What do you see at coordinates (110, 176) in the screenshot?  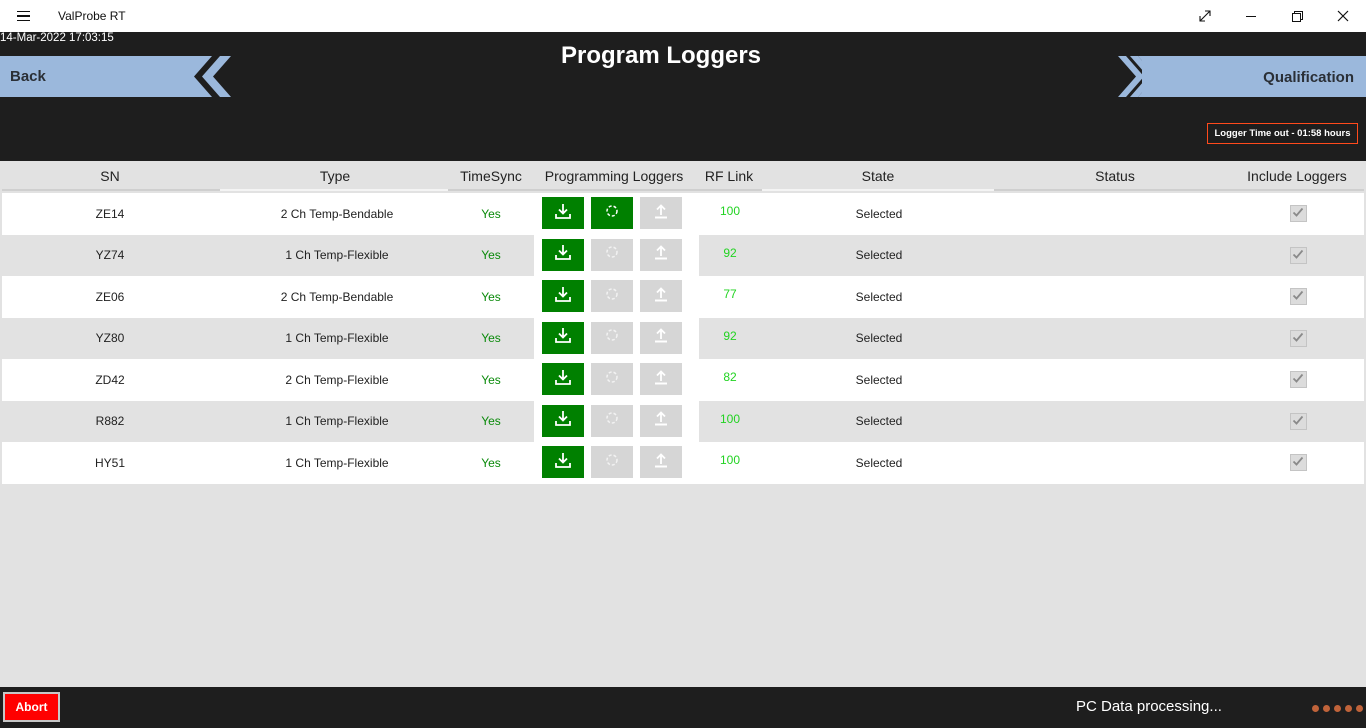 I see `col-header-sn: SN` at bounding box center [110, 176].